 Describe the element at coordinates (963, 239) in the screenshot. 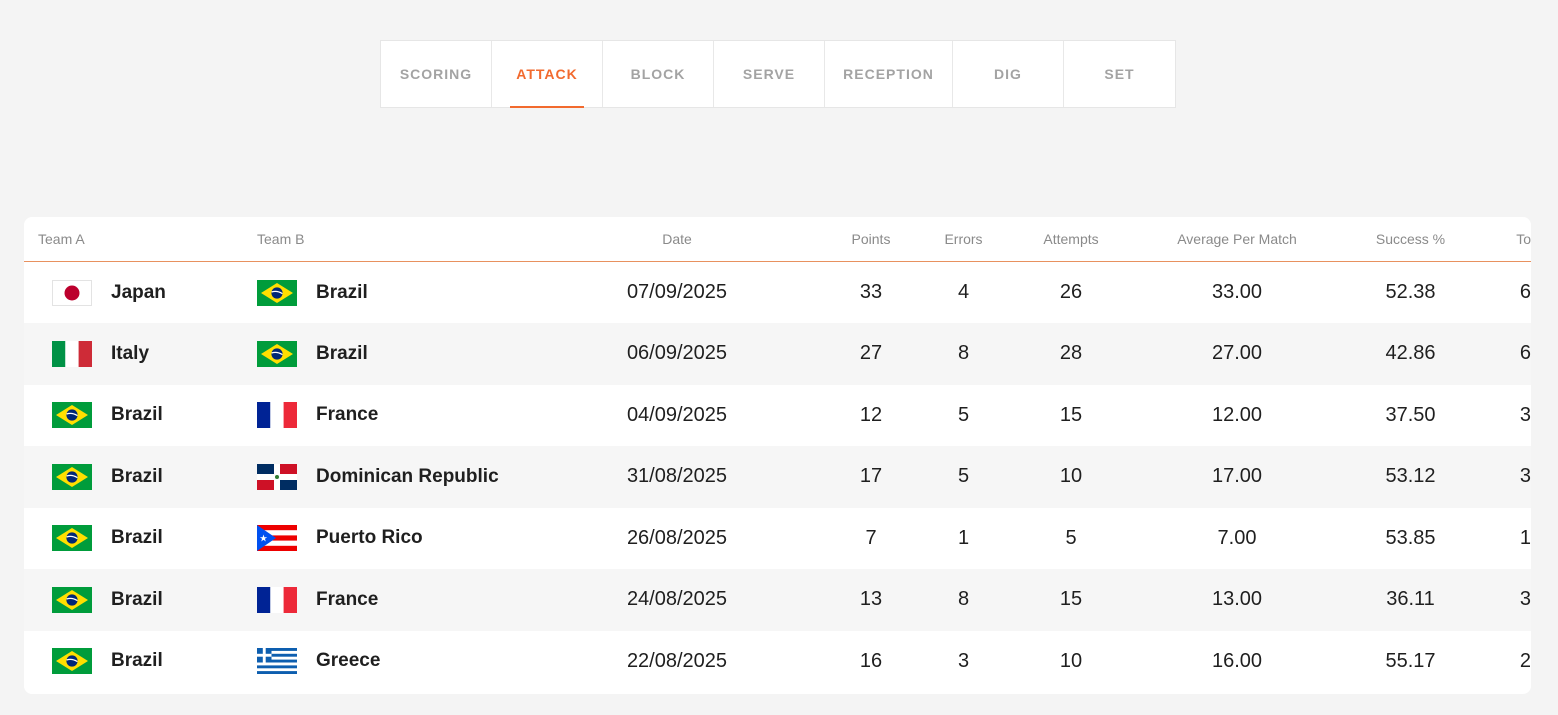

I see `header-errors: Errors` at that location.